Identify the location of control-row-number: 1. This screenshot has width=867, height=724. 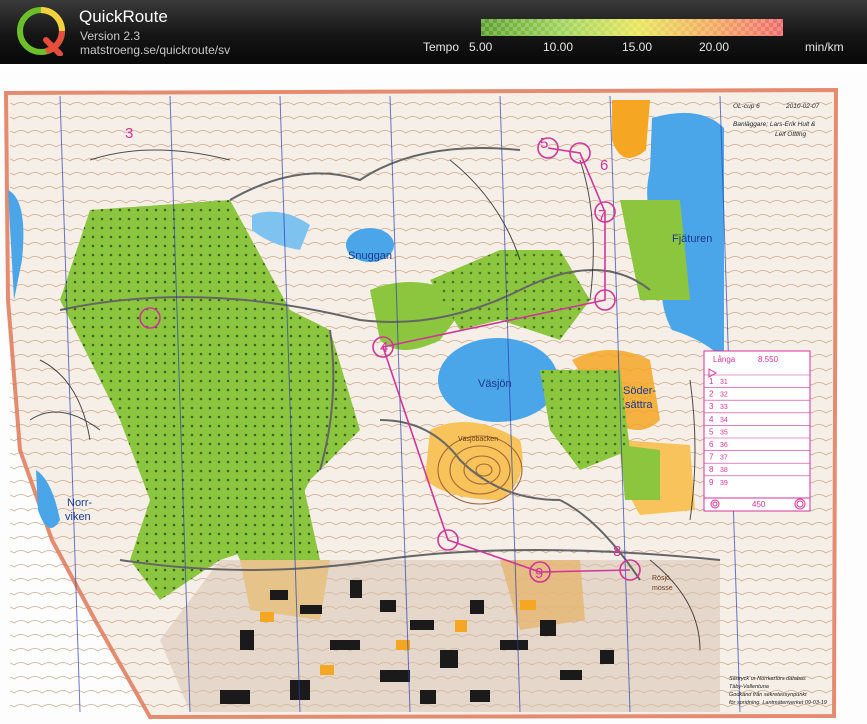
(711, 381).